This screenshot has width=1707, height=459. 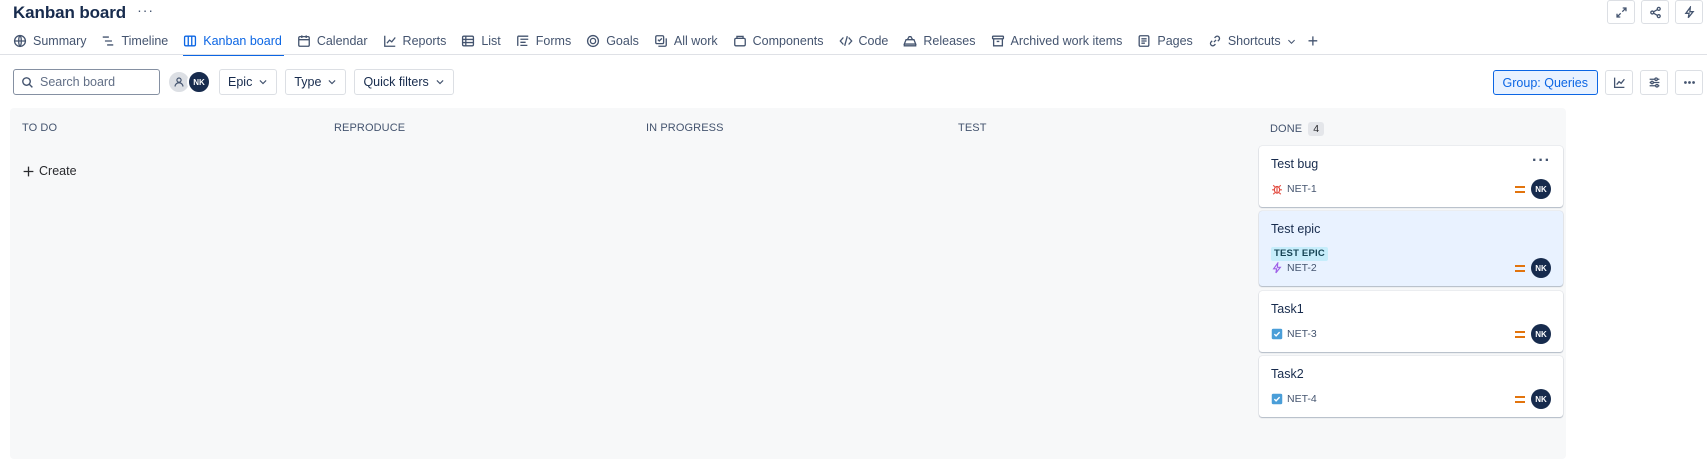 I want to click on tab-shortcuts: Shortcuts, so click(x=1252, y=41).